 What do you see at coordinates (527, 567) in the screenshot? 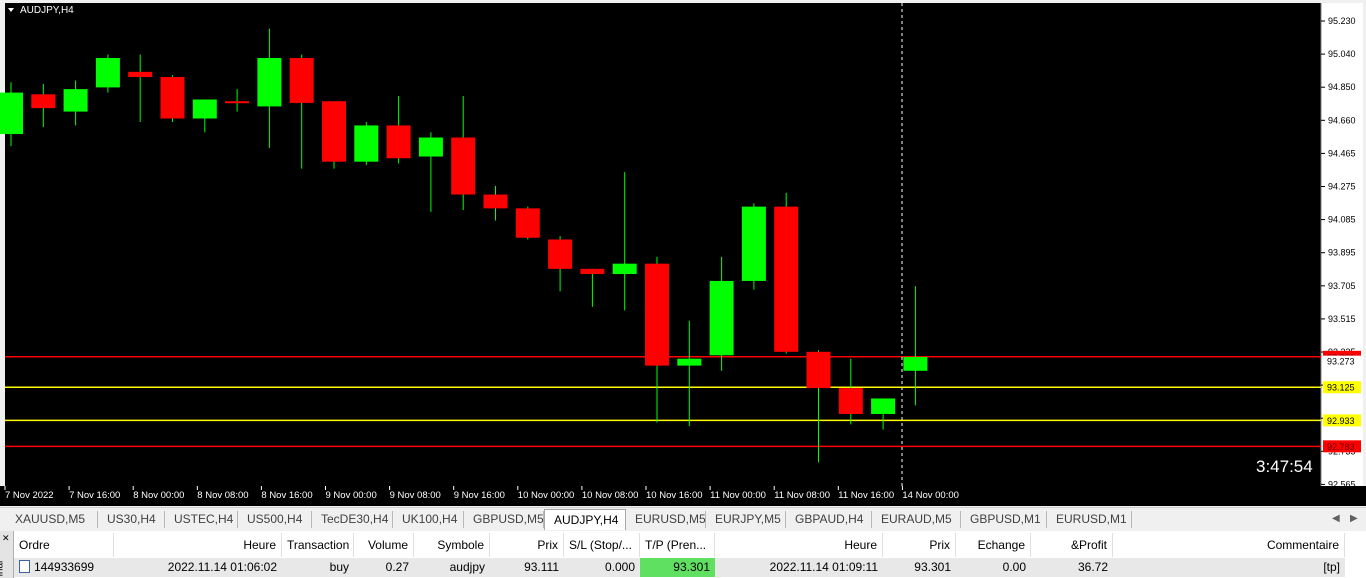
I see `cell-prix-open: 93.111` at bounding box center [527, 567].